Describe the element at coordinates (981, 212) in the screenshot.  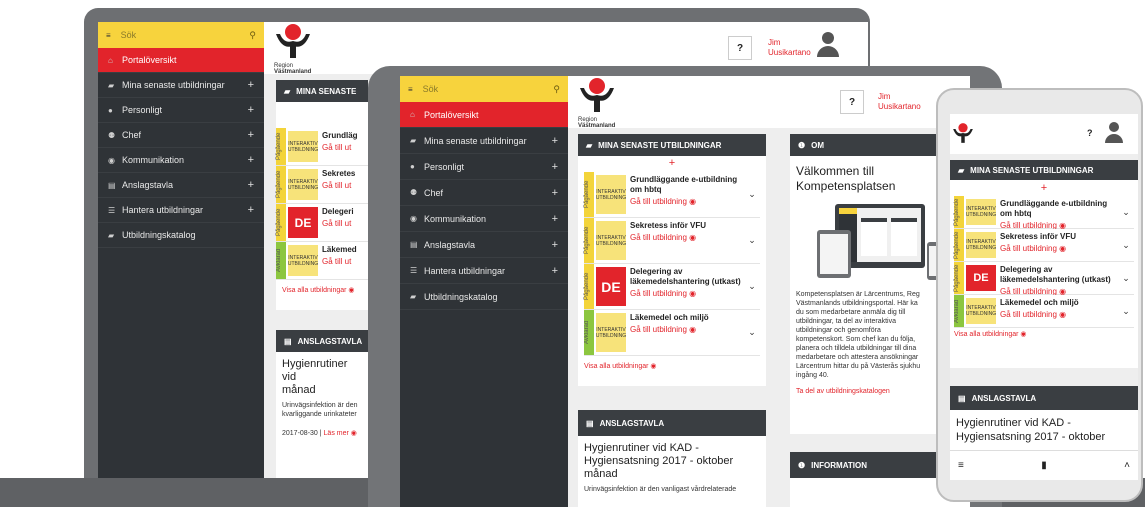
I see `course-thumbnail: INTERAKTIV UTBILDNING` at that location.